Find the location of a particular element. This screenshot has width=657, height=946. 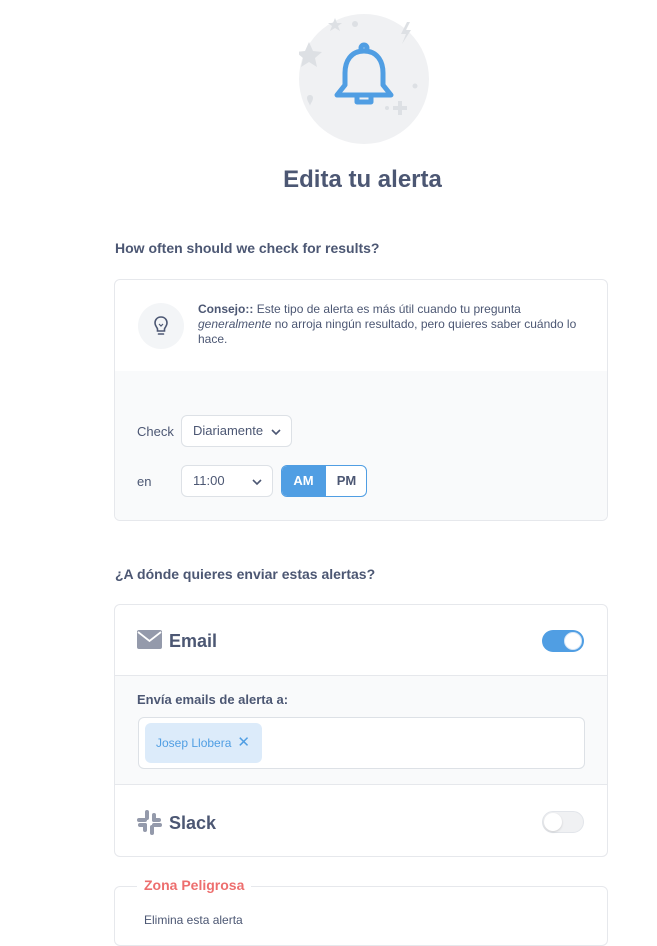

time-select-value: 11:00 is located at coordinates (209, 480).